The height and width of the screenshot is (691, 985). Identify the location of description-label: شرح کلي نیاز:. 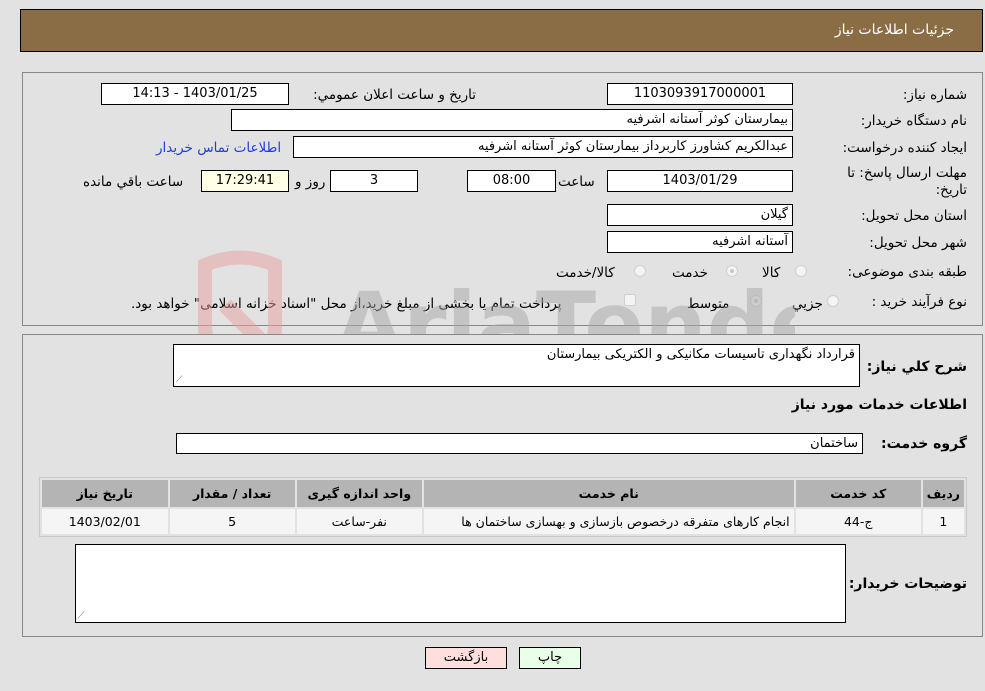
(916, 367).